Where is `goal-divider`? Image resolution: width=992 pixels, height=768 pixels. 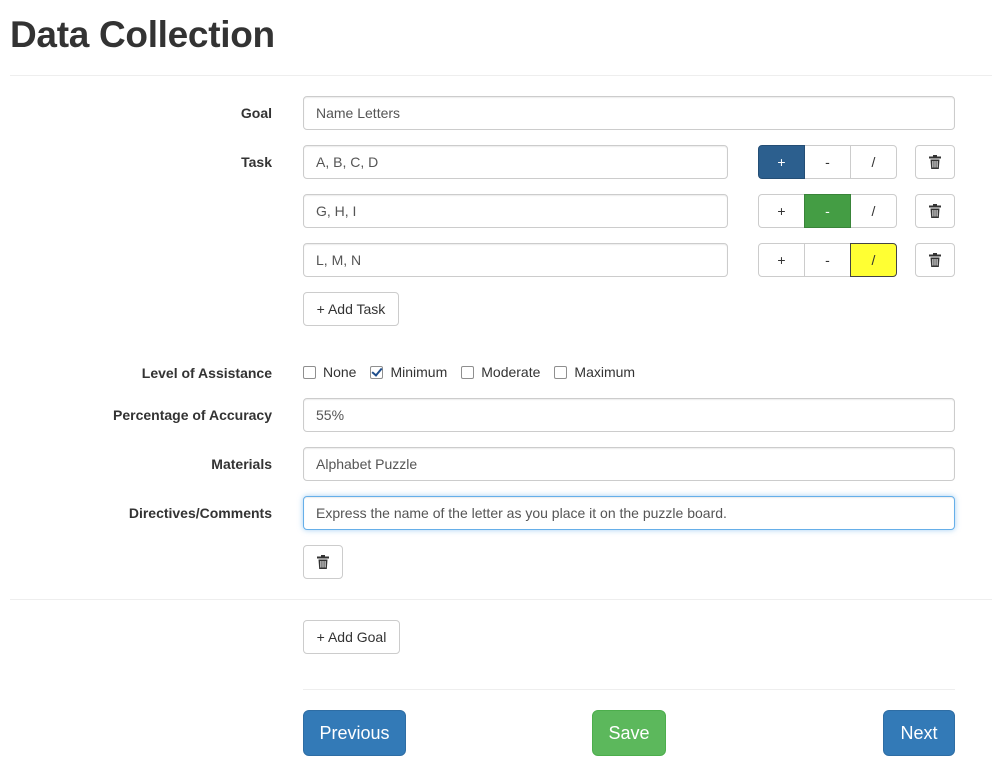
goal-divider is located at coordinates (501, 599).